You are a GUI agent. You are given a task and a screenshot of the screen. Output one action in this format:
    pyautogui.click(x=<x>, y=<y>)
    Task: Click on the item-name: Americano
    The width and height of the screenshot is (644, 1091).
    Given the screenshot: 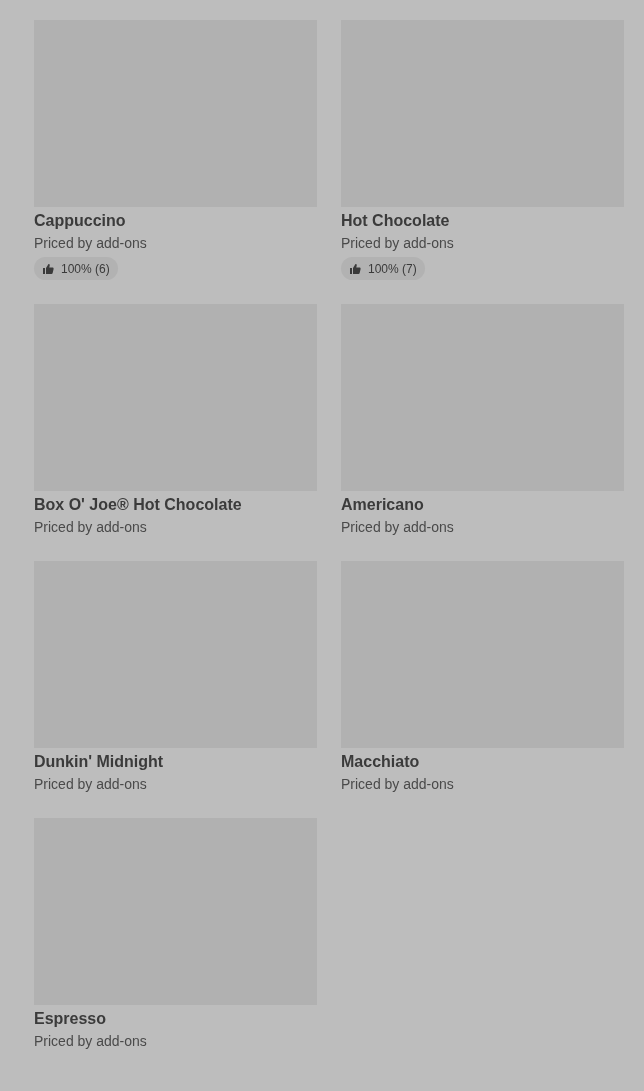 What is the action you would take?
    pyautogui.click(x=382, y=505)
    